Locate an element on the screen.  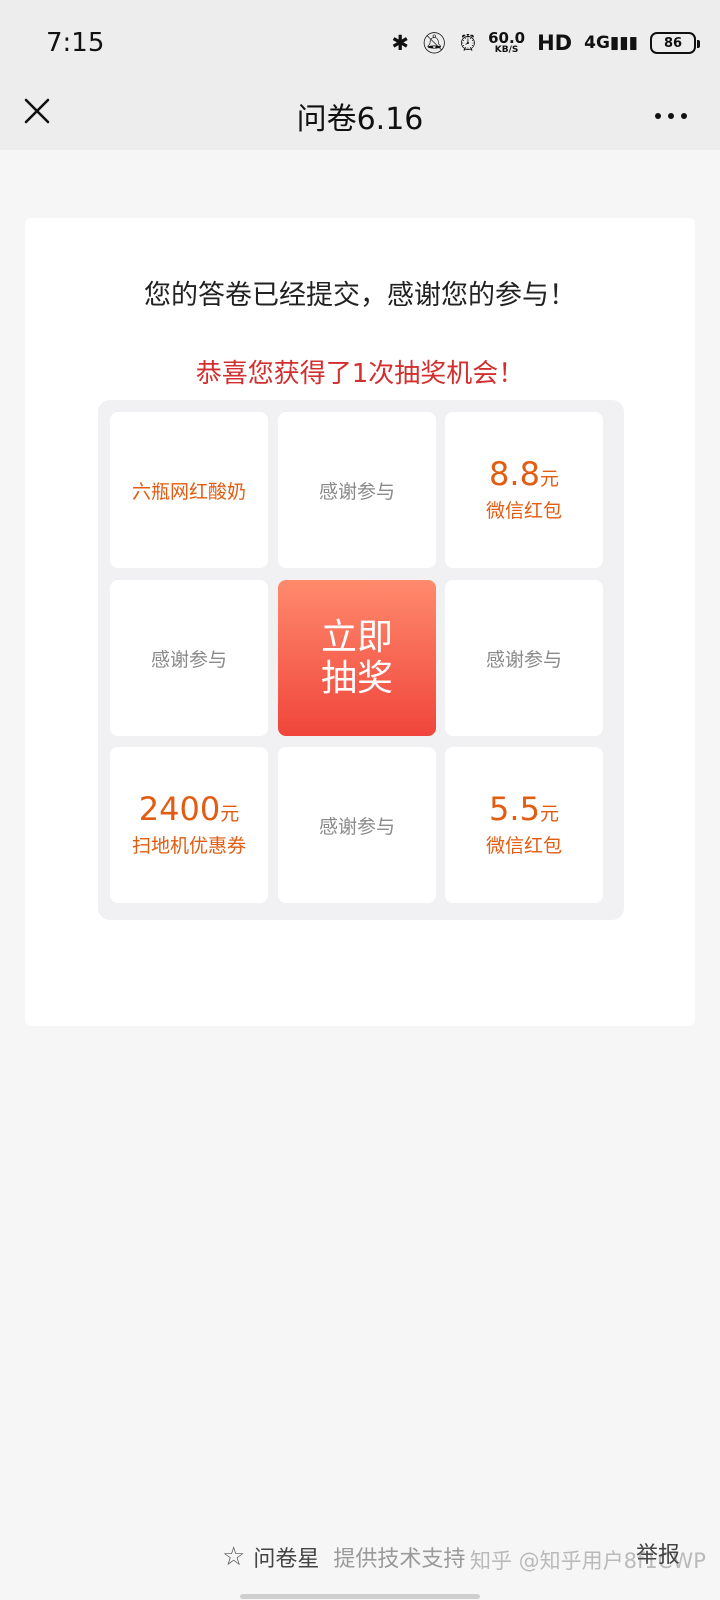
prize-amount: 8.8元 is located at coordinates (524, 473).